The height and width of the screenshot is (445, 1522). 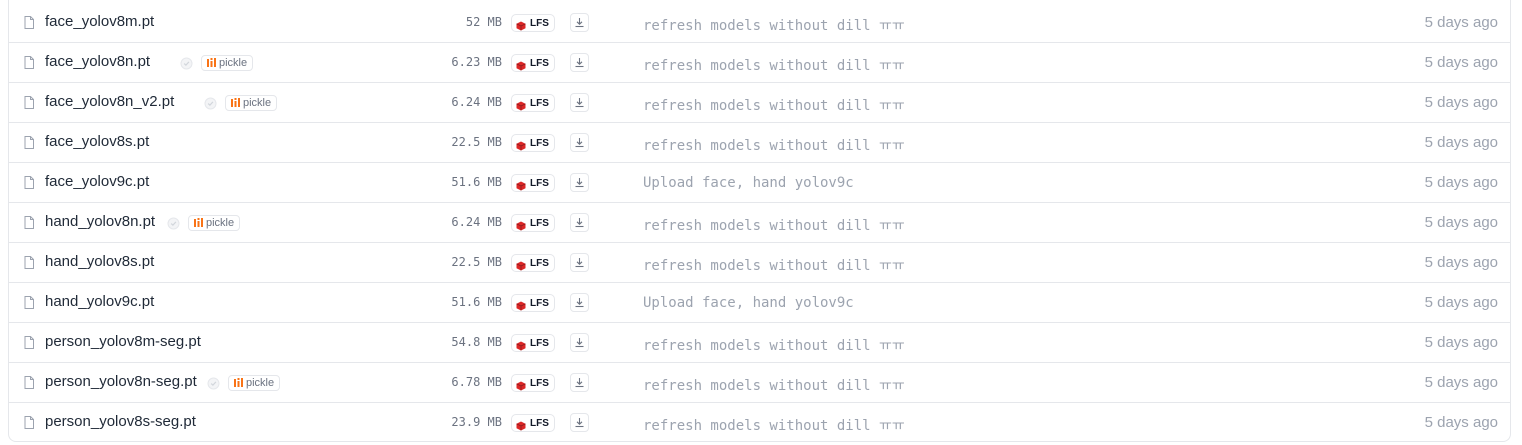 What do you see at coordinates (123, 341) in the screenshot?
I see `file-name-link: person_yolov8m-seg.pt` at bounding box center [123, 341].